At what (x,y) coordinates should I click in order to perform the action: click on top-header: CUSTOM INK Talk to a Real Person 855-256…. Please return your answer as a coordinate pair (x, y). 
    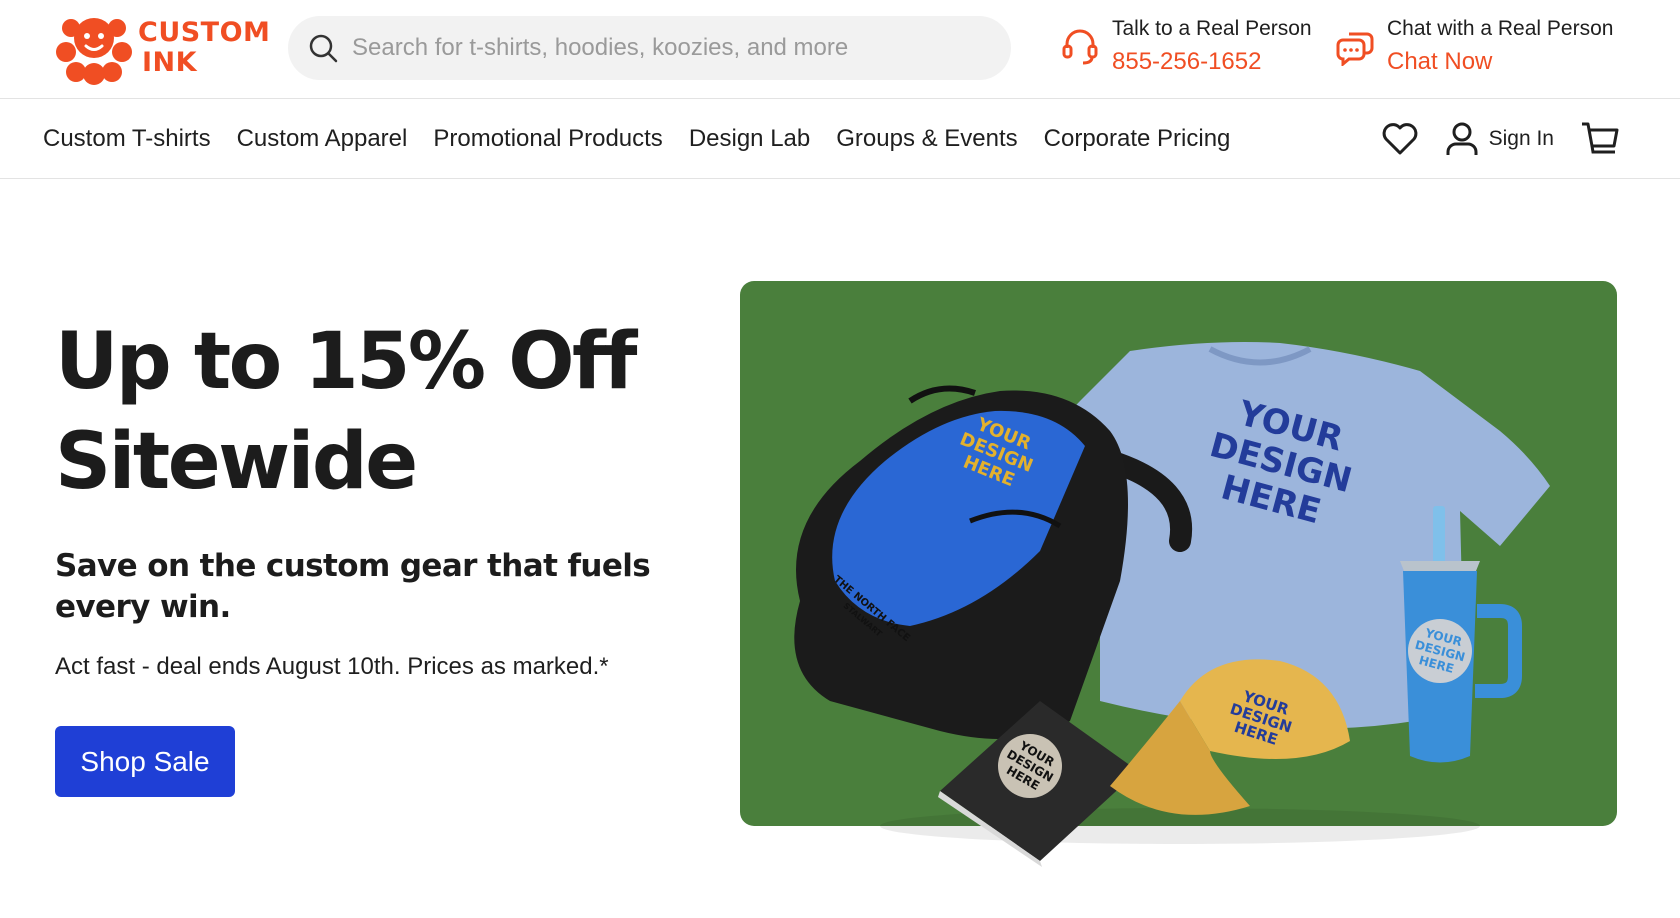
    Looking at the image, I should click on (840, 49).